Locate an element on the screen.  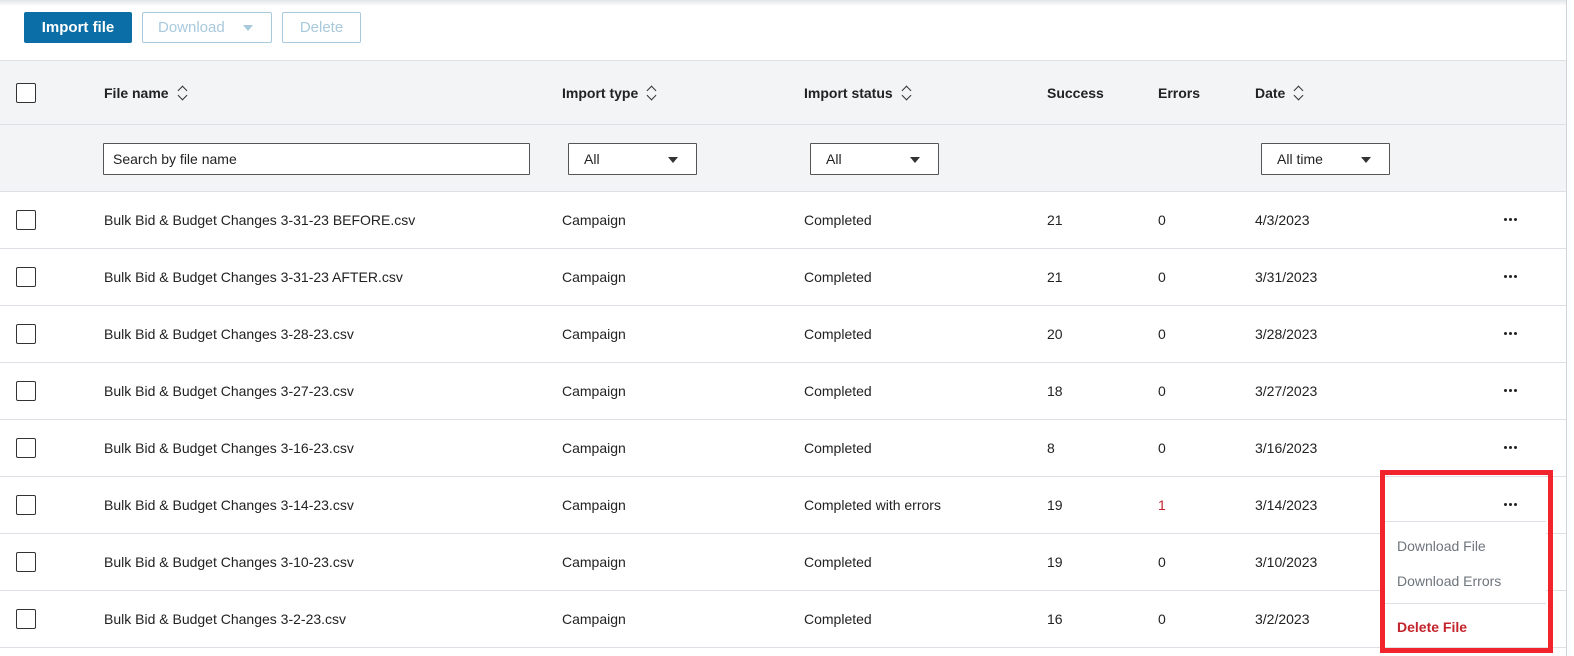
header-success-label: Success is located at coordinates (1075, 92).